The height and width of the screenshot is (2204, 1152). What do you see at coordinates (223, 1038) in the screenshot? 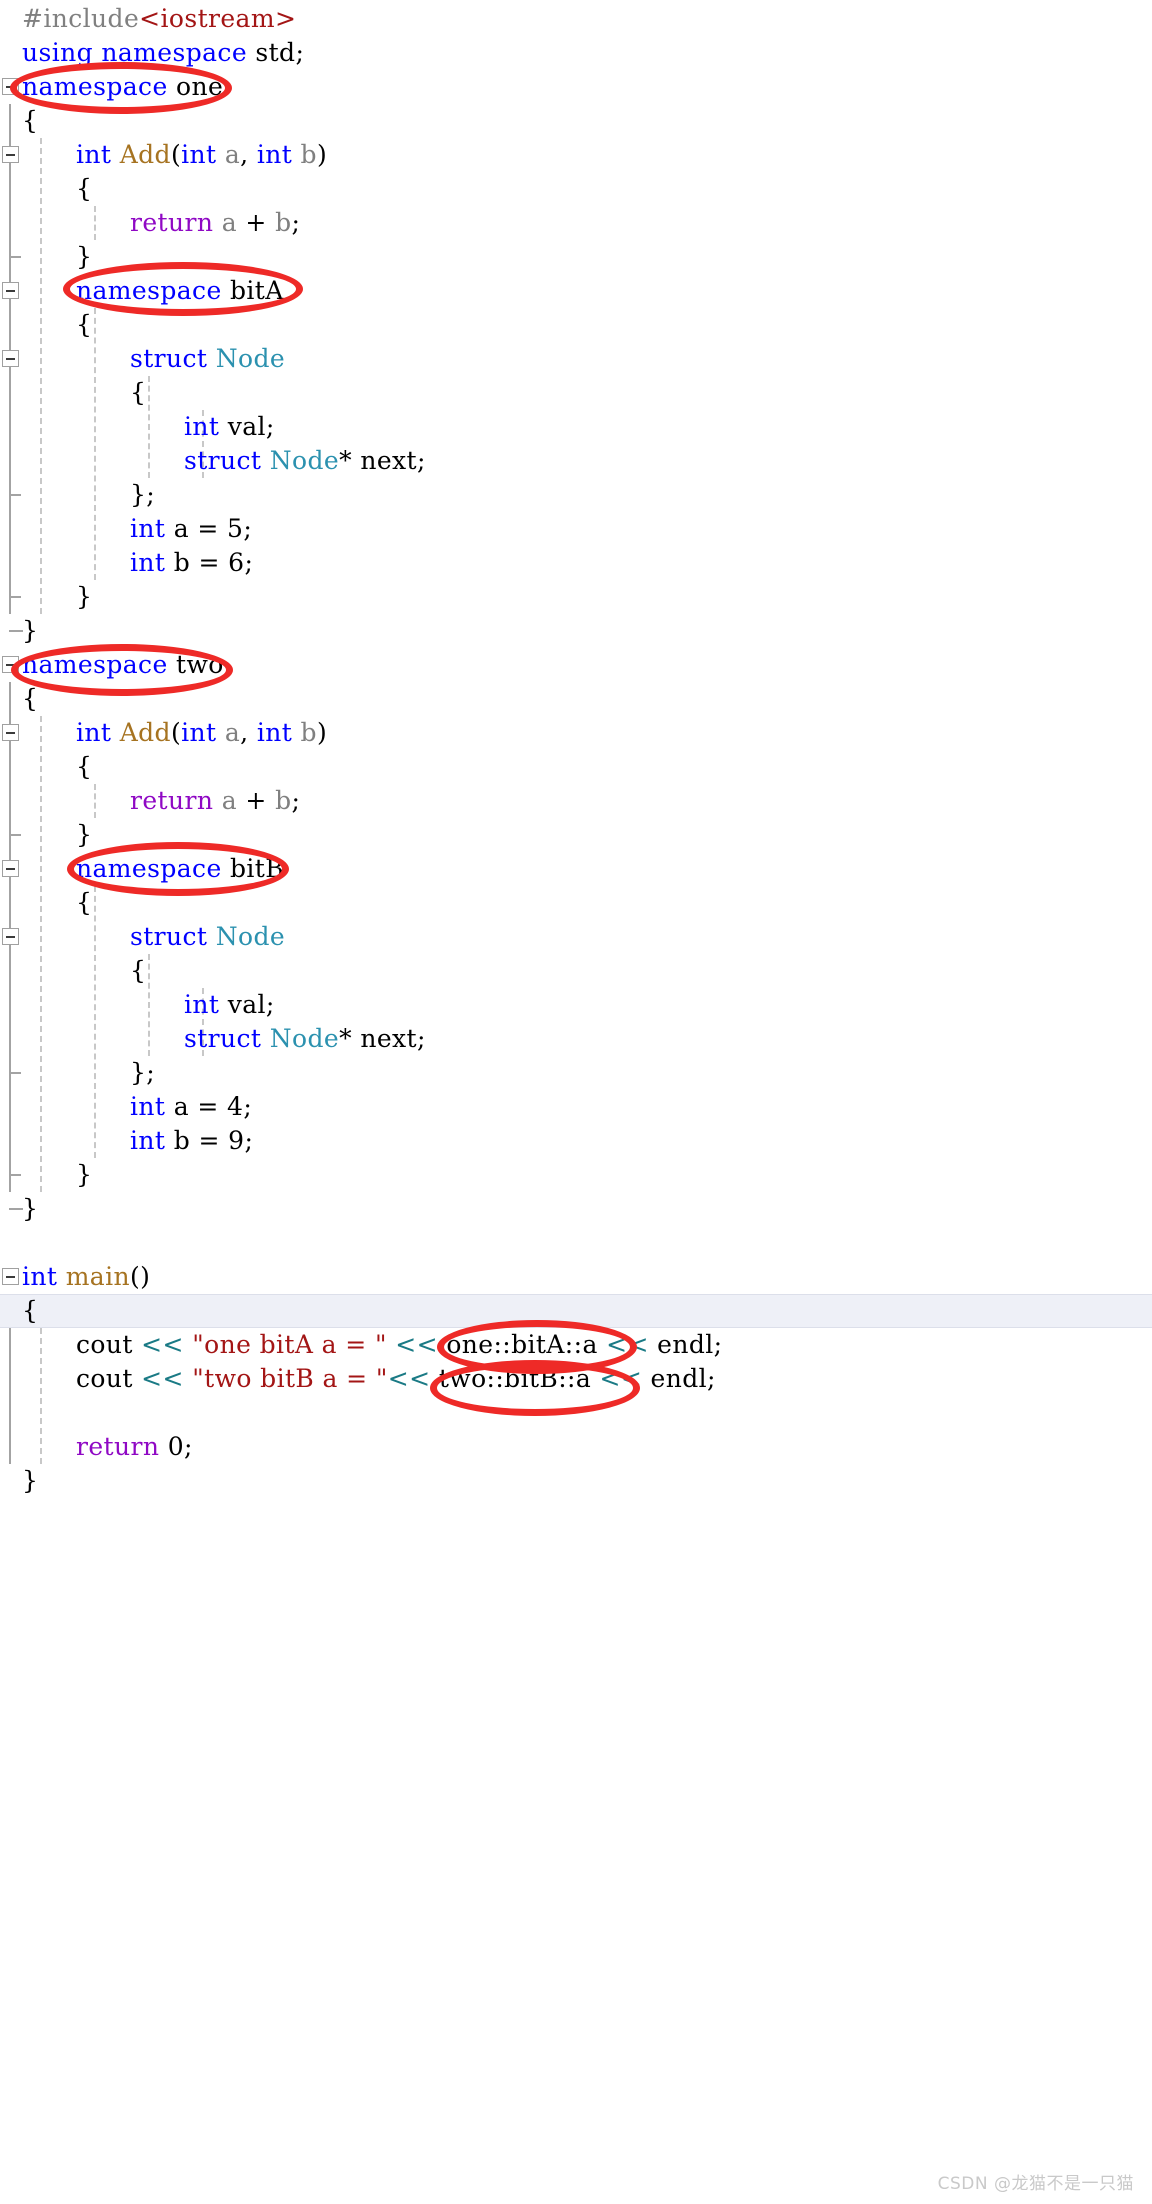
I see `code-token: struct` at bounding box center [223, 1038].